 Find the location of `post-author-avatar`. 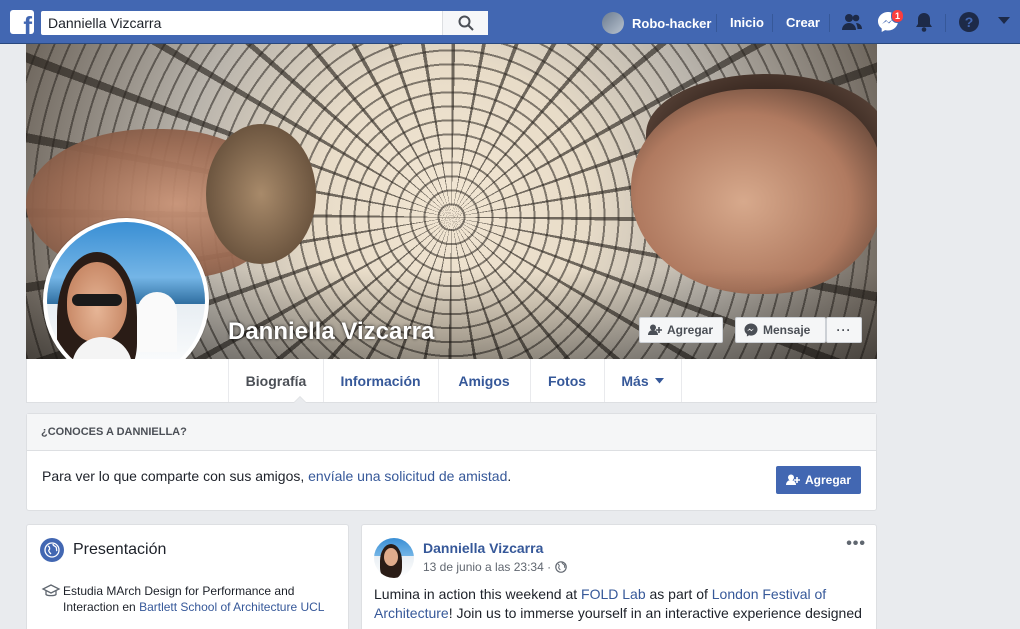

post-author-avatar is located at coordinates (394, 558).